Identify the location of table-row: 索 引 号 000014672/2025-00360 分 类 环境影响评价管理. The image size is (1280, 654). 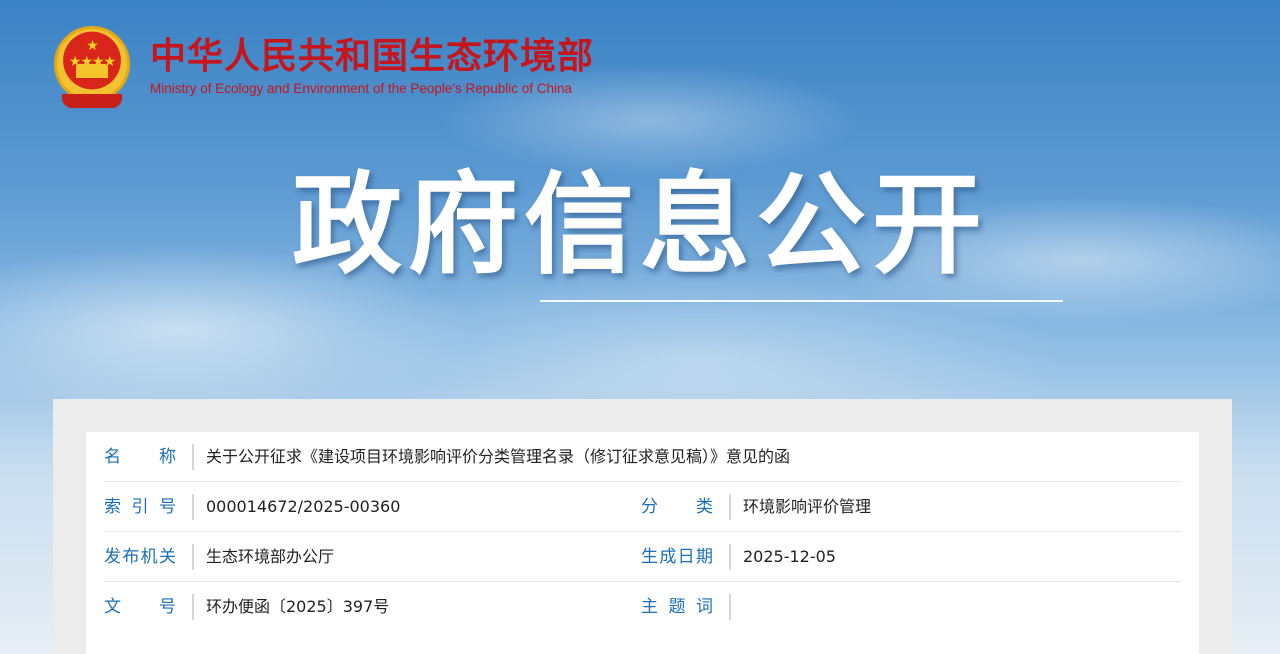
(642, 507).